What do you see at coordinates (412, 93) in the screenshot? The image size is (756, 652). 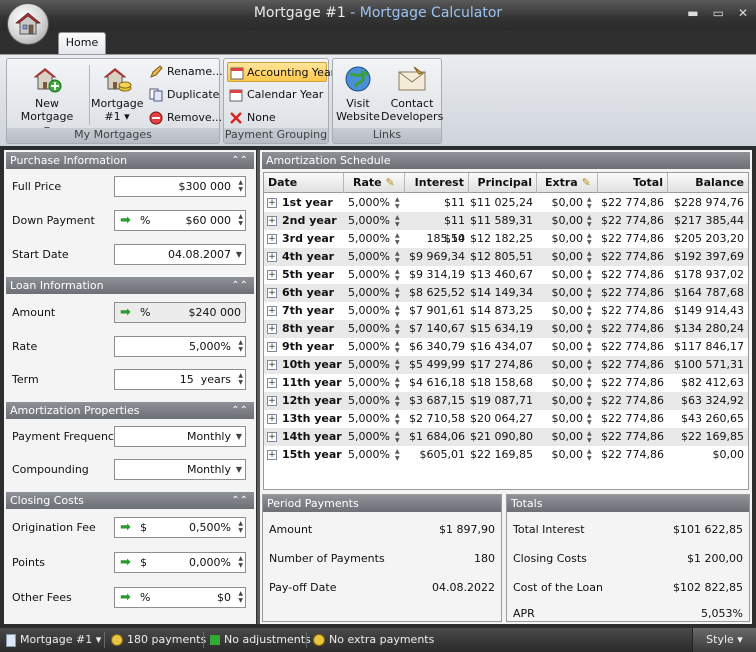 I see `contact-developers-button: Contact Developers` at bounding box center [412, 93].